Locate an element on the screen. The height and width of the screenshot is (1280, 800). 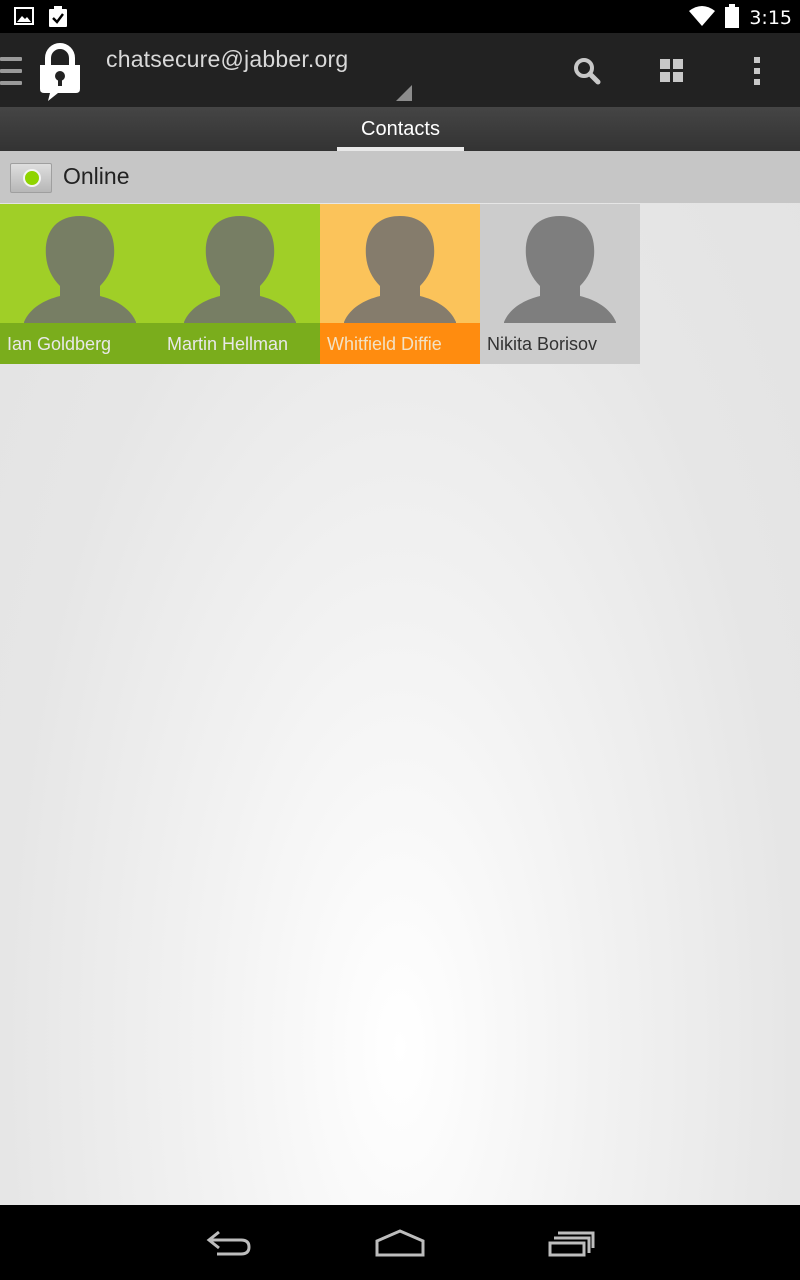
presence-label: Online is located at coordinates (96, 176).